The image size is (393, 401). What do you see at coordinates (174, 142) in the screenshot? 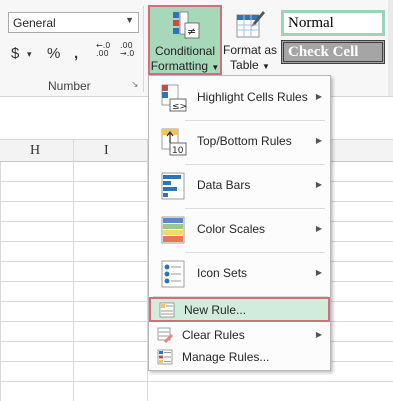
I see `top-bottom-icon: 10` at bounding box center [174, 142].